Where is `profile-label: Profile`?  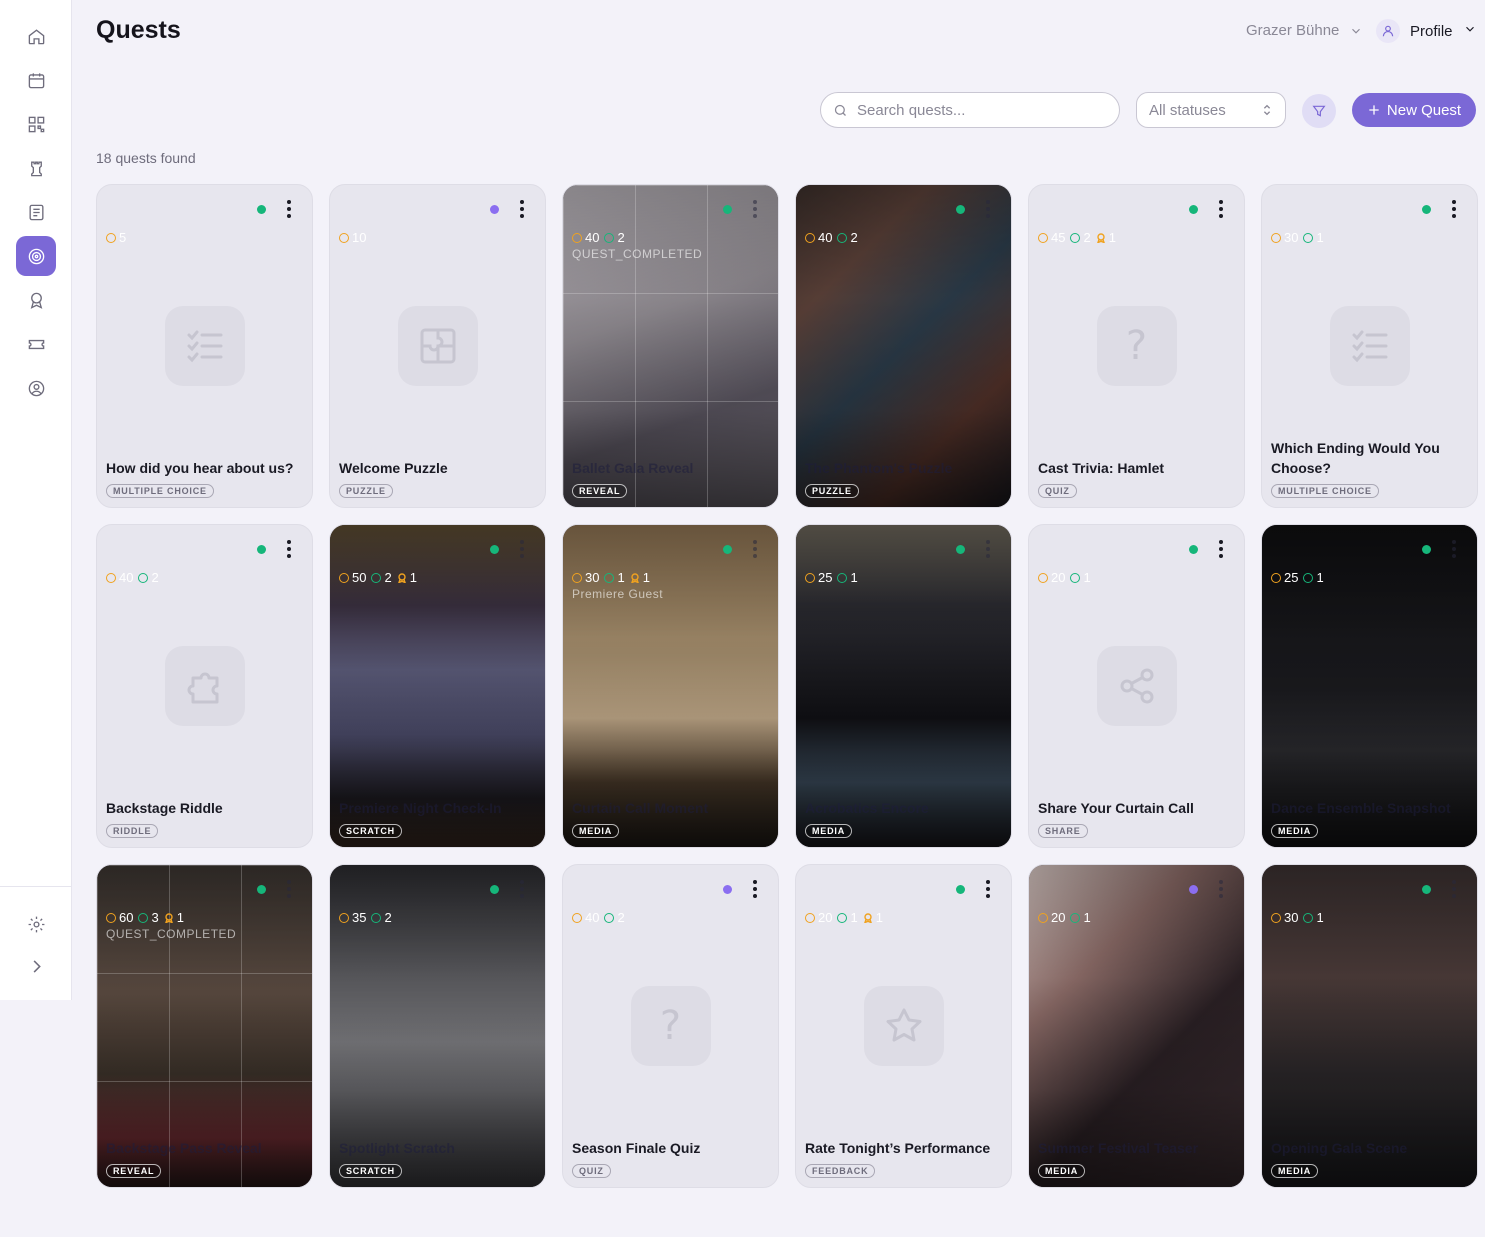
profile-label: Profile is located at coordinates (1431, 31).